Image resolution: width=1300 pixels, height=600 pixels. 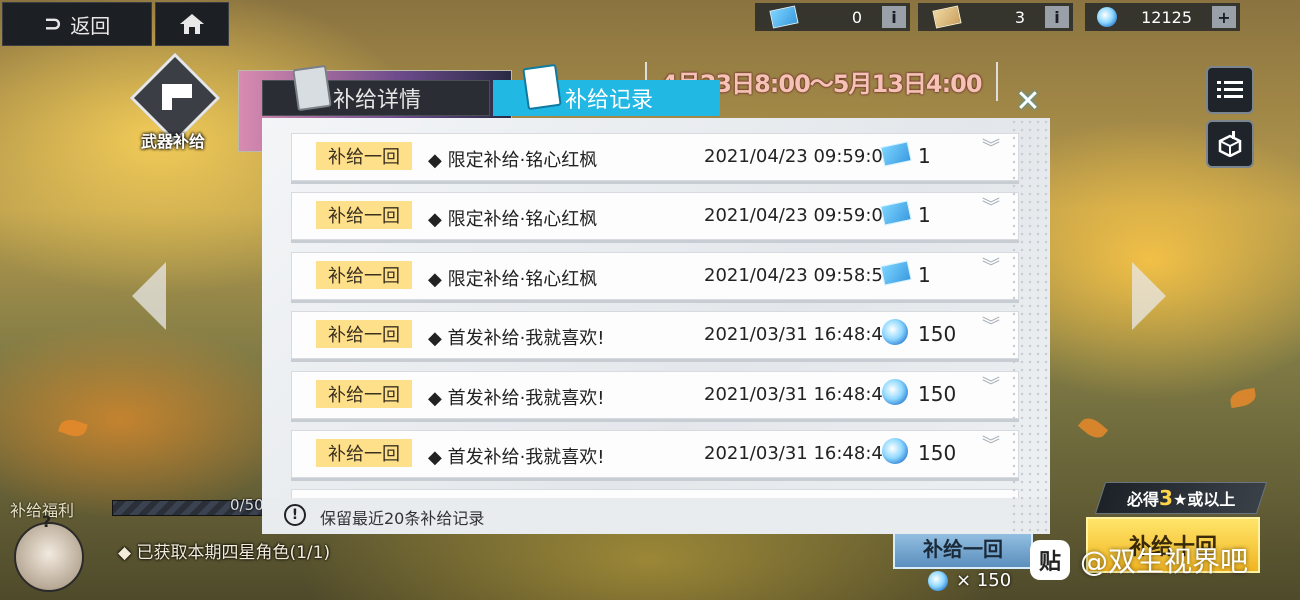 What do you see at coordinates (995, 17) in the screenshot?
I see `currency-tan-ticket: 3 i` at bounding box center [995, 17].